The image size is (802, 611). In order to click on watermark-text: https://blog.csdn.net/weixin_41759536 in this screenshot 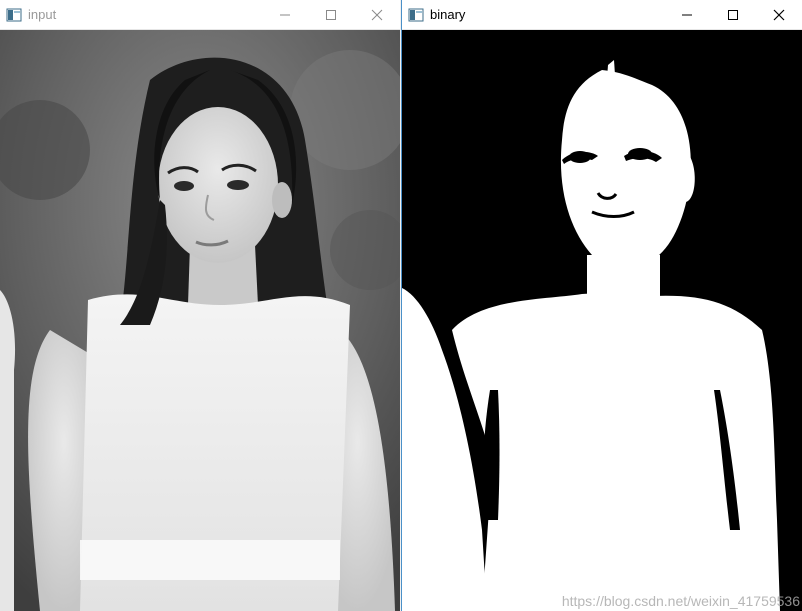, I will do `click(680, 601)`.